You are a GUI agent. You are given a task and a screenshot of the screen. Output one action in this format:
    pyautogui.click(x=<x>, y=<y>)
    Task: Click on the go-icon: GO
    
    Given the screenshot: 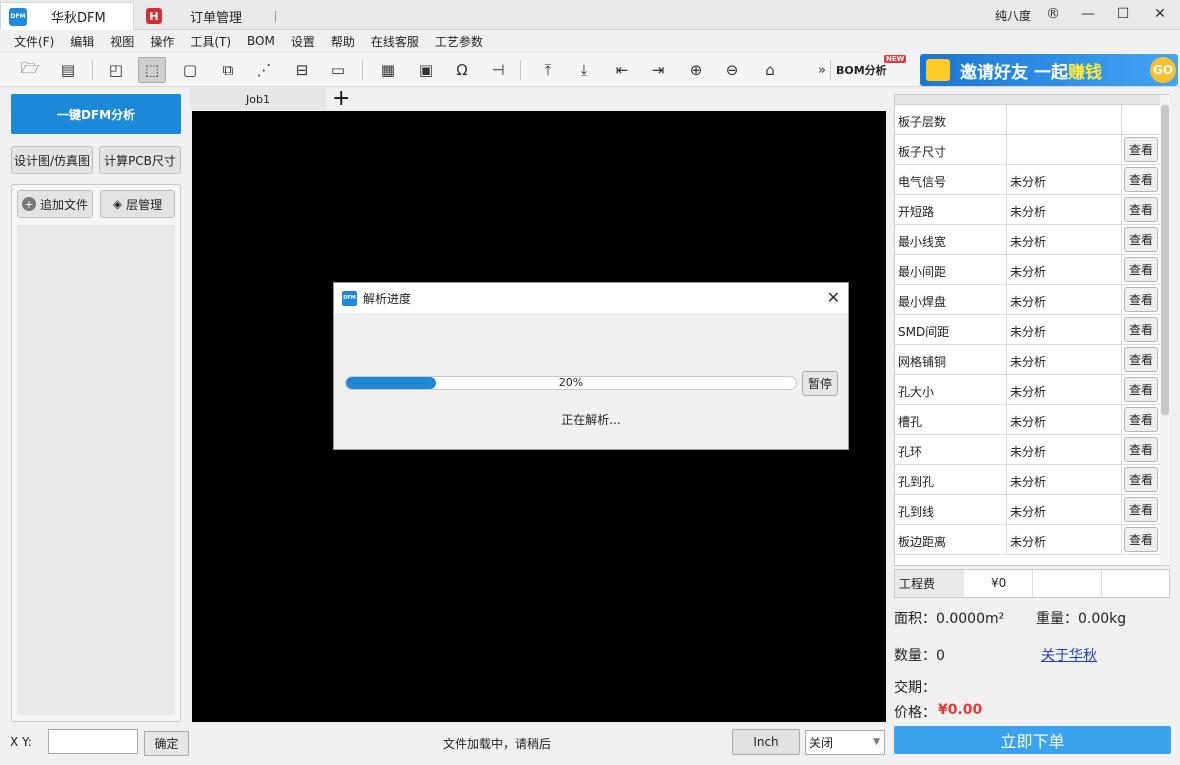 What is the action you would take?
    pyautogui.click(x=1163, y=70)
    